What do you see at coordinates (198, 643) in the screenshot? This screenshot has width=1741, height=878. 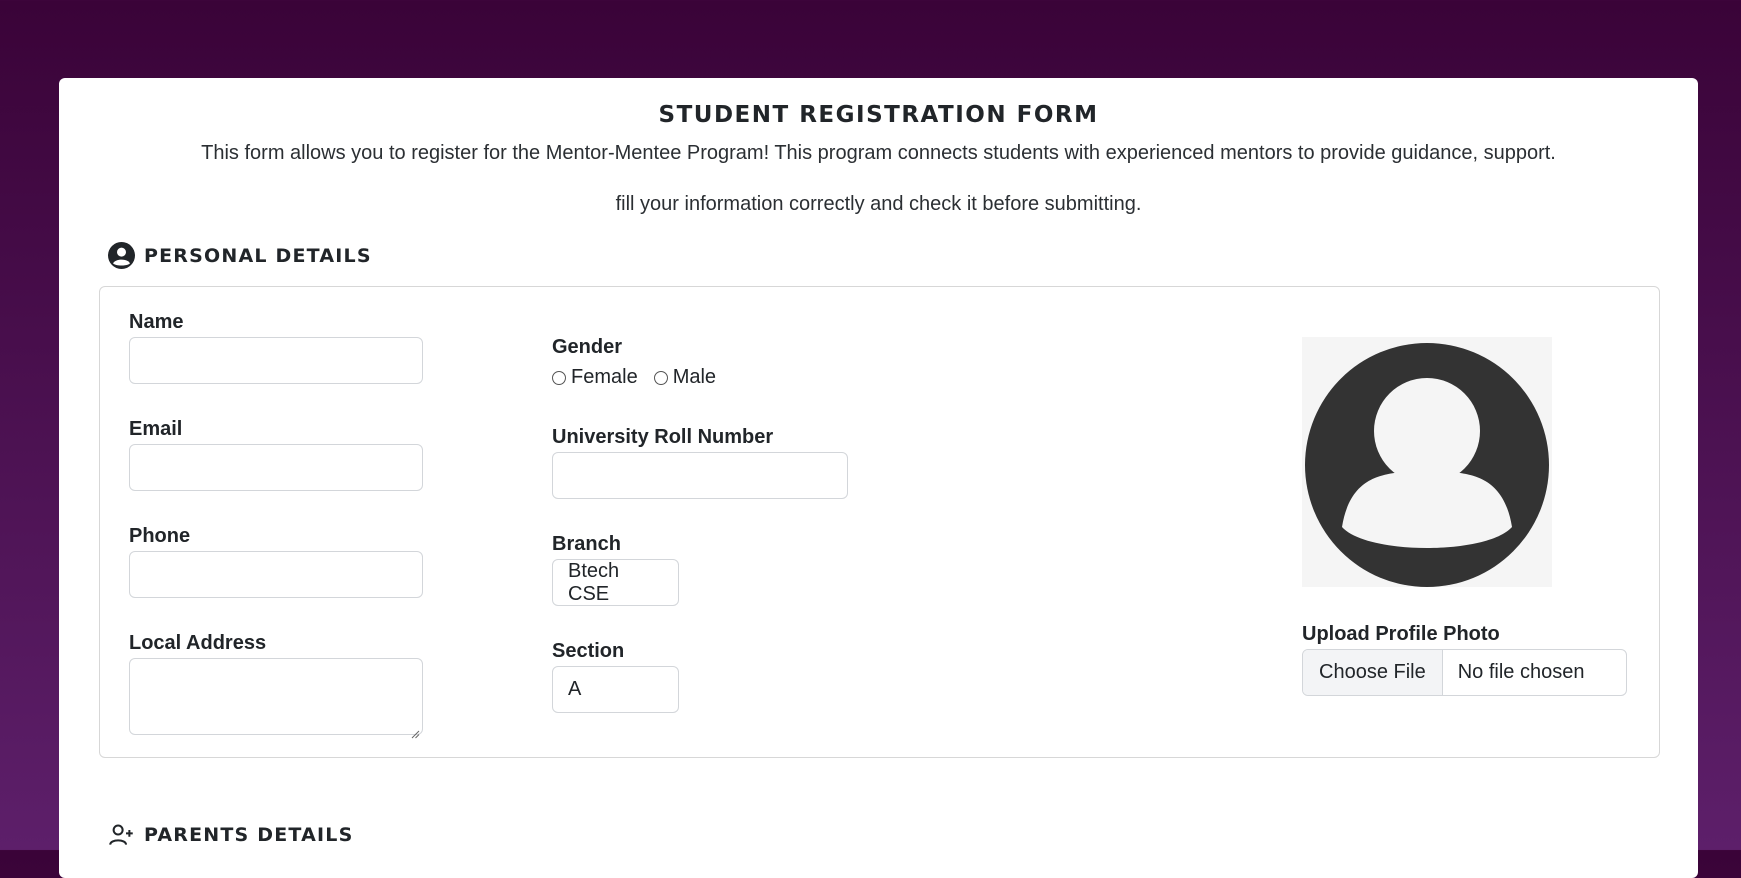 I see `local-address-label: Local Address` at bounding box center [198, 643].